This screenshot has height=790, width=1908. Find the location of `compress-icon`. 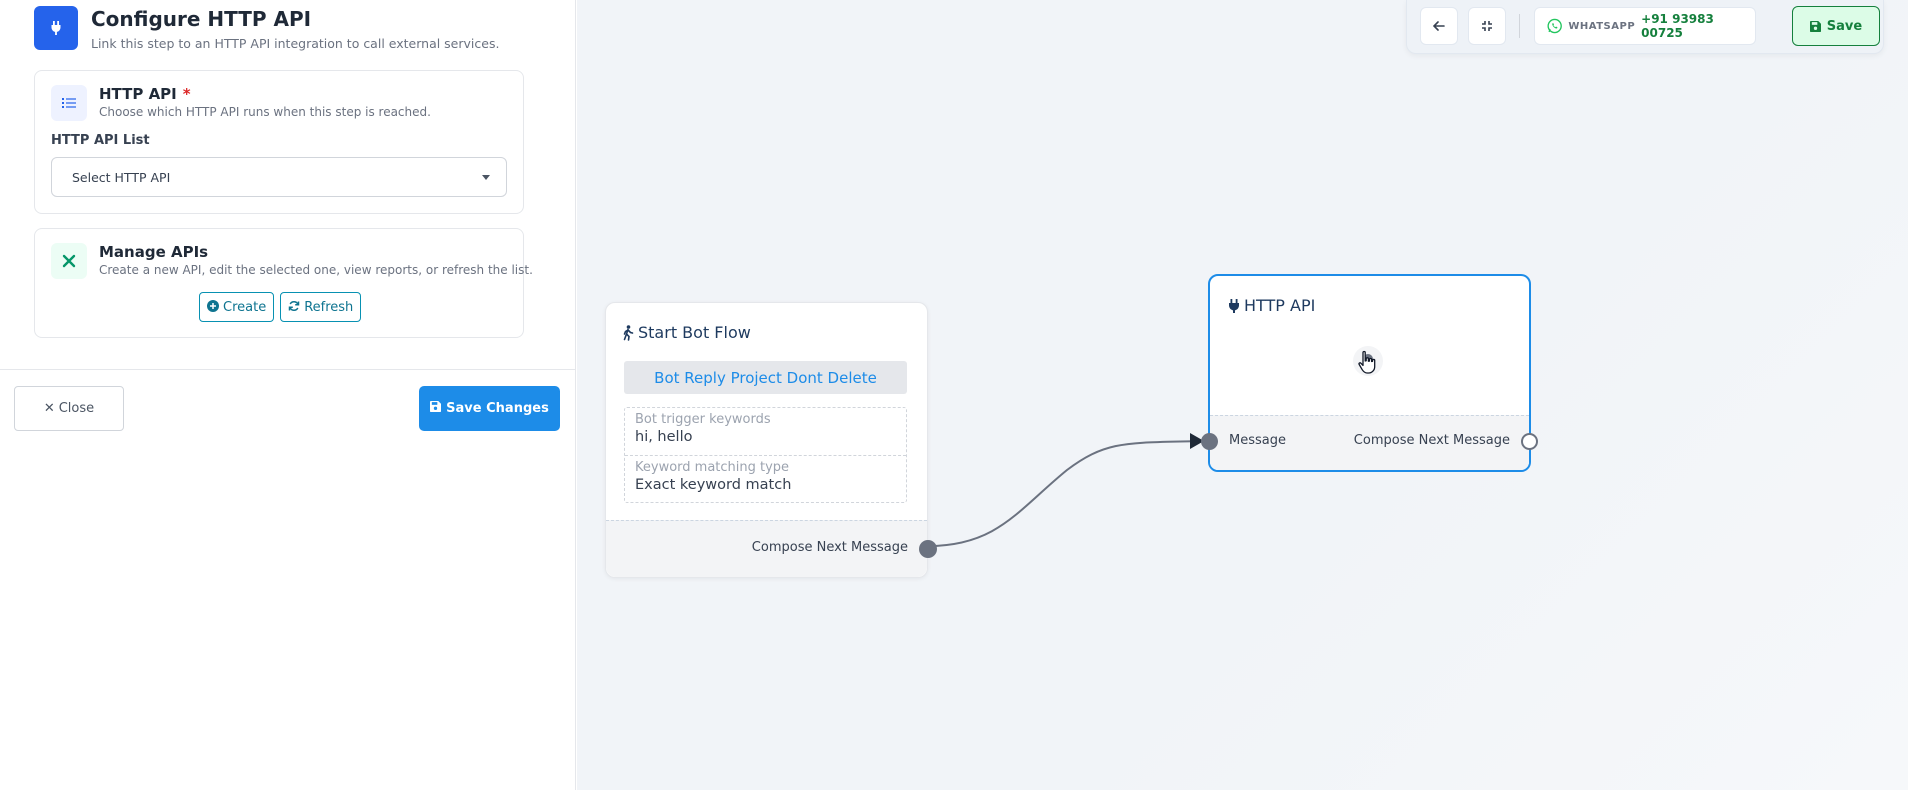

compress-icon is located at coordinates (1487, 26).